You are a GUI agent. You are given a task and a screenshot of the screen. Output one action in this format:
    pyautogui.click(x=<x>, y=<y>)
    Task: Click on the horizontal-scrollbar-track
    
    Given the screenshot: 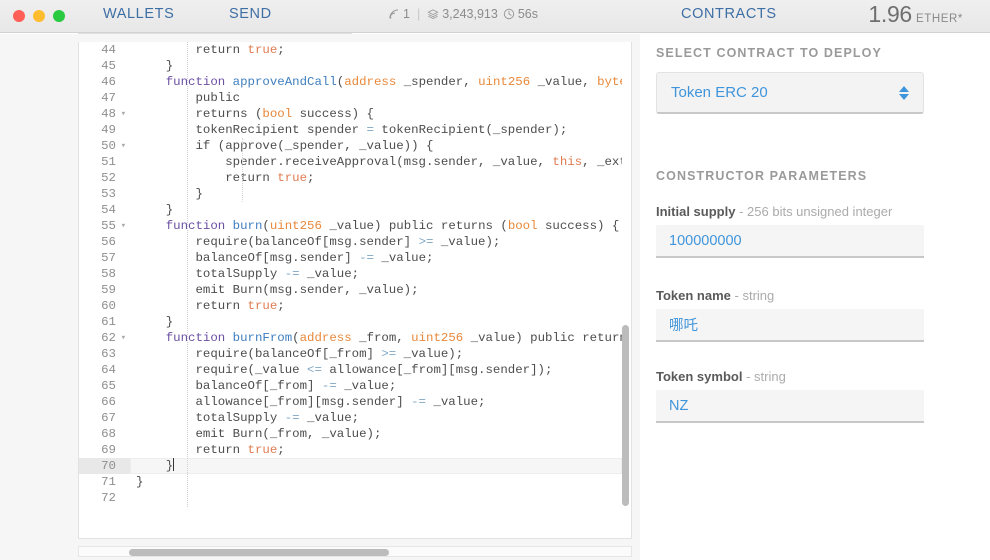 What is the action you would take?
    pyautogui.click(x=355, y=551)
    